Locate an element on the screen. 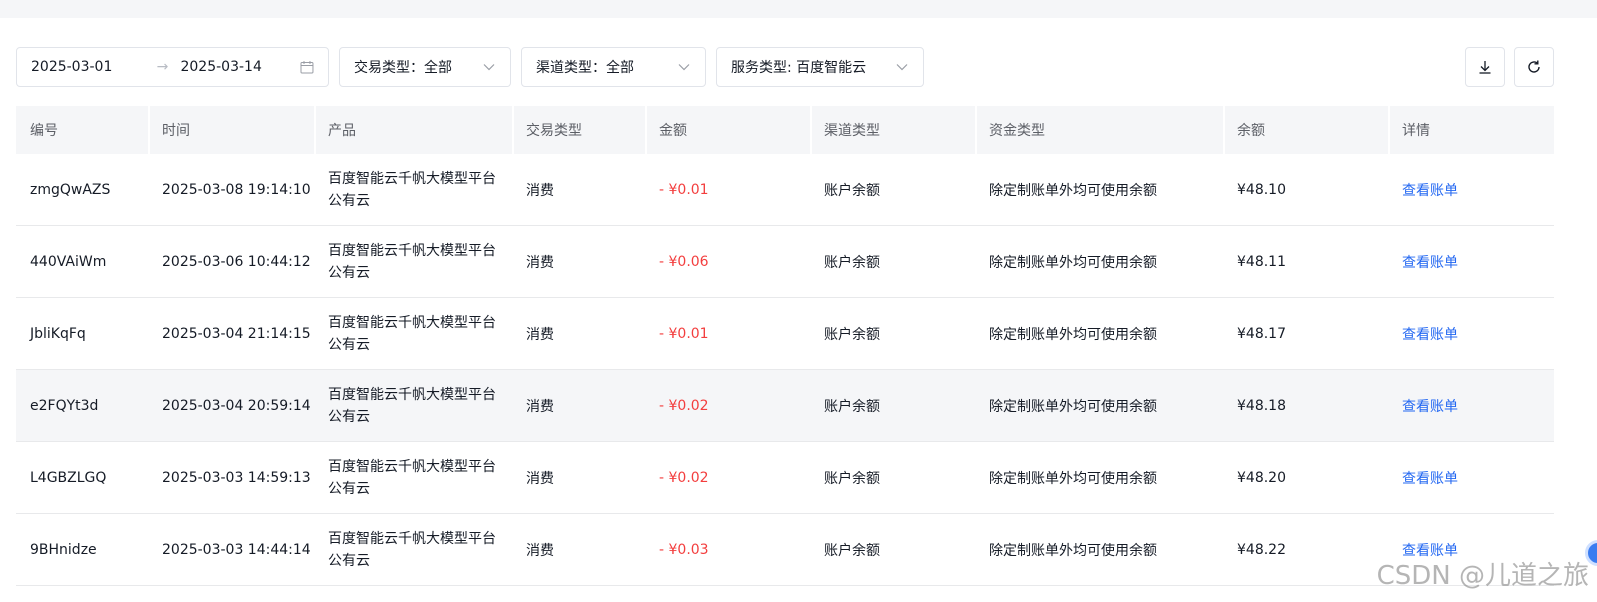 The width and height of the screenshot is (1597, 602). header-id: 编号 is located at coordinates (44, 131).